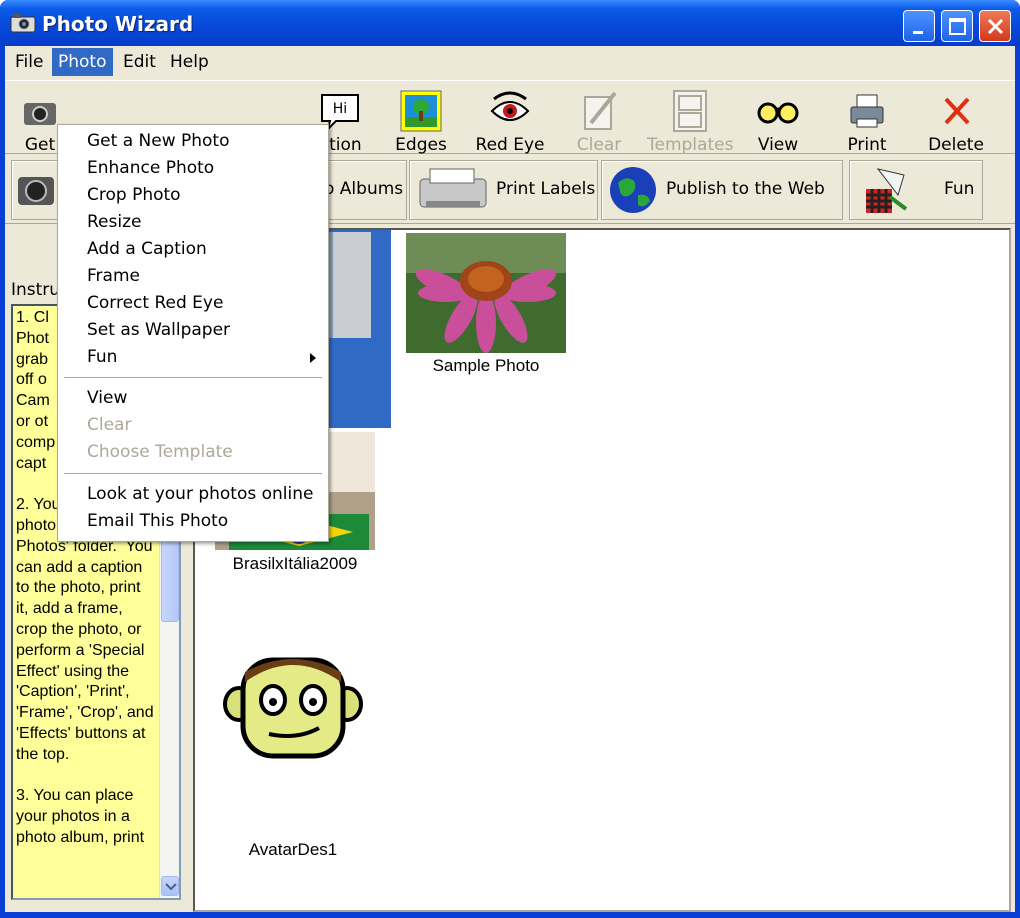 The width and height of the screenshot is (1020, 918). I want to click on menu-item-choose-template: Choose Template, so click(193, 452).